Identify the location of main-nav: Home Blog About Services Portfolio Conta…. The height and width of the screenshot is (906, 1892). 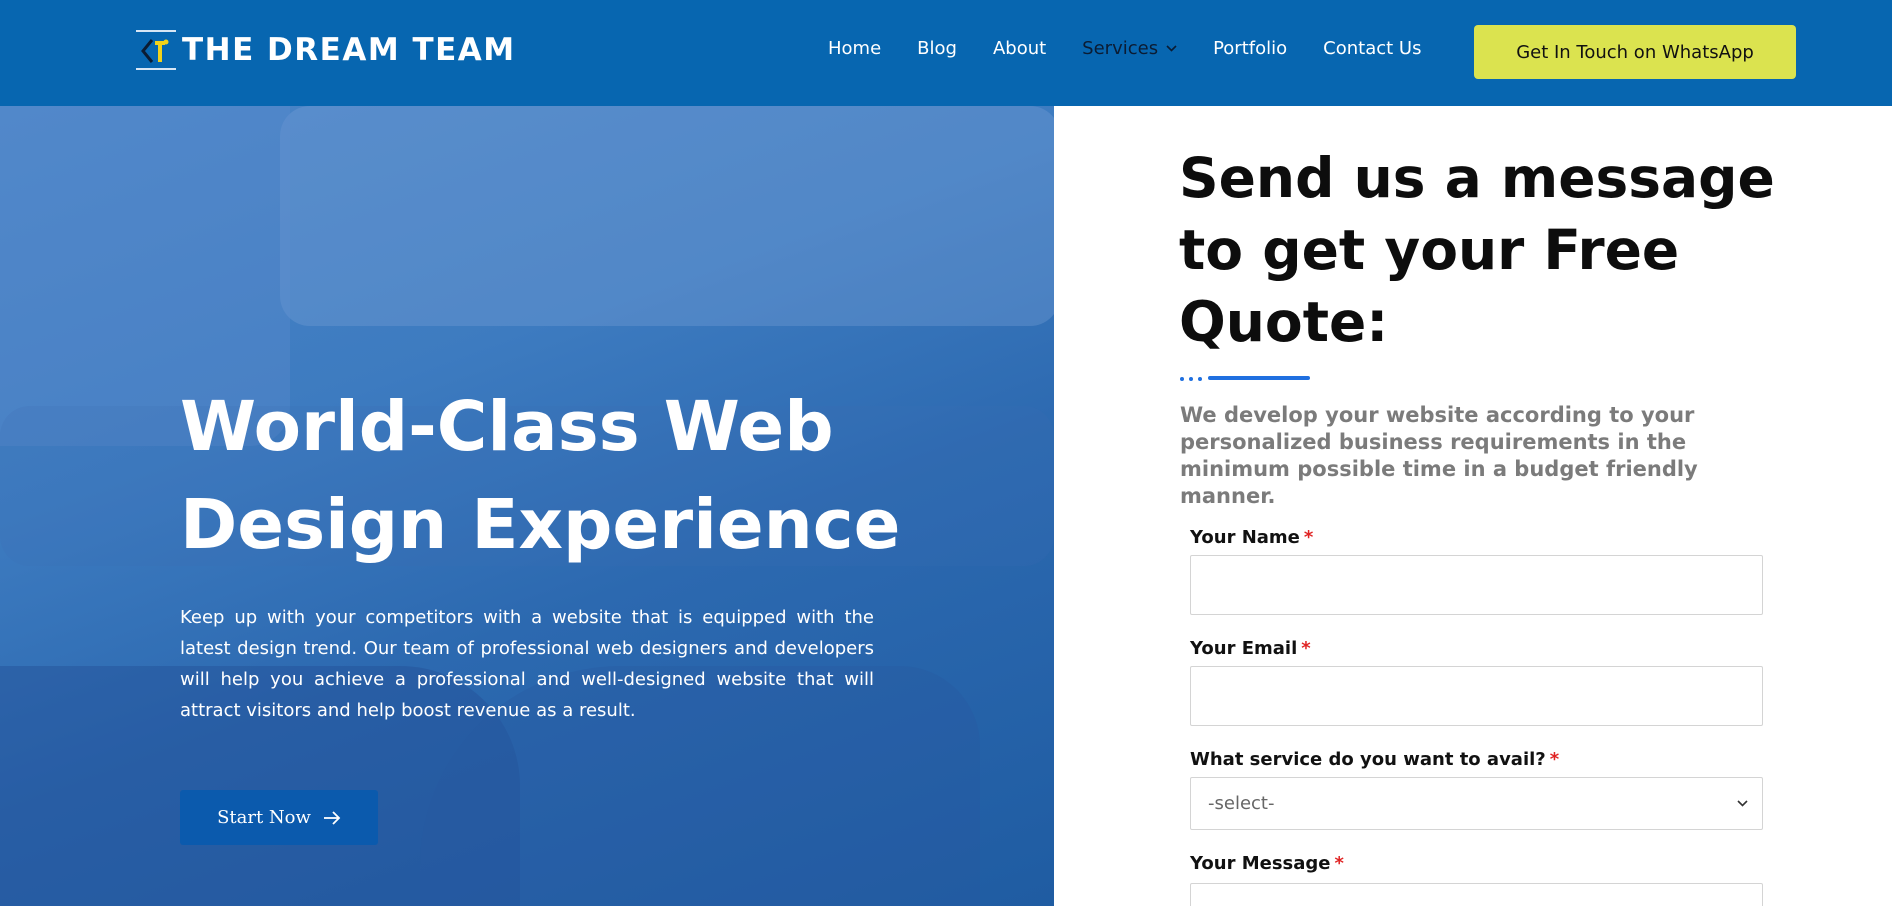
(1142, 48).